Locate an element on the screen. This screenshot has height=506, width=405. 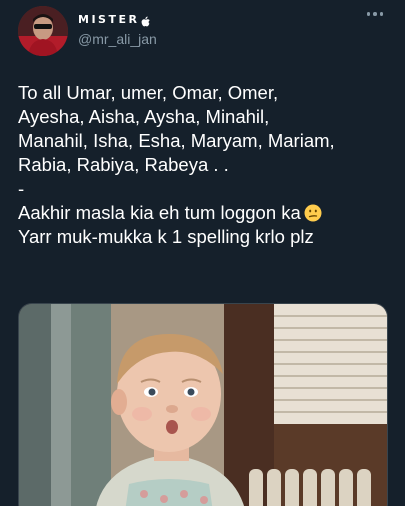
confused-face-emoji is located at coordinates (313, 213).